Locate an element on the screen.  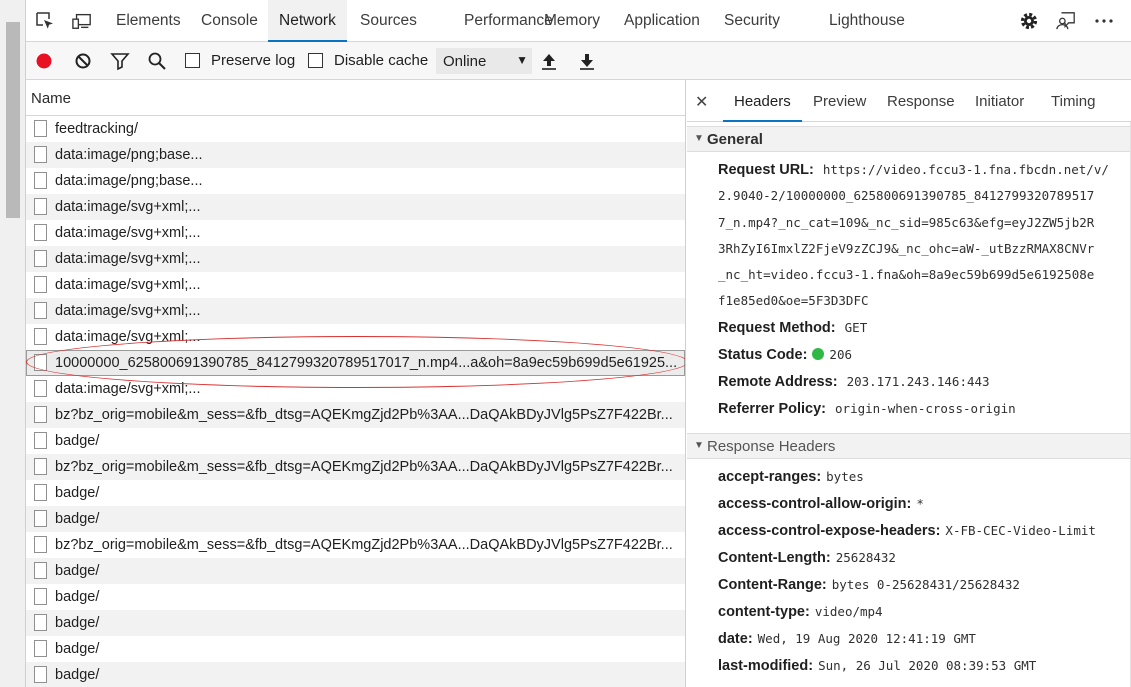
disable-cache-label: Disable cache is located at coordinates (381, 60).